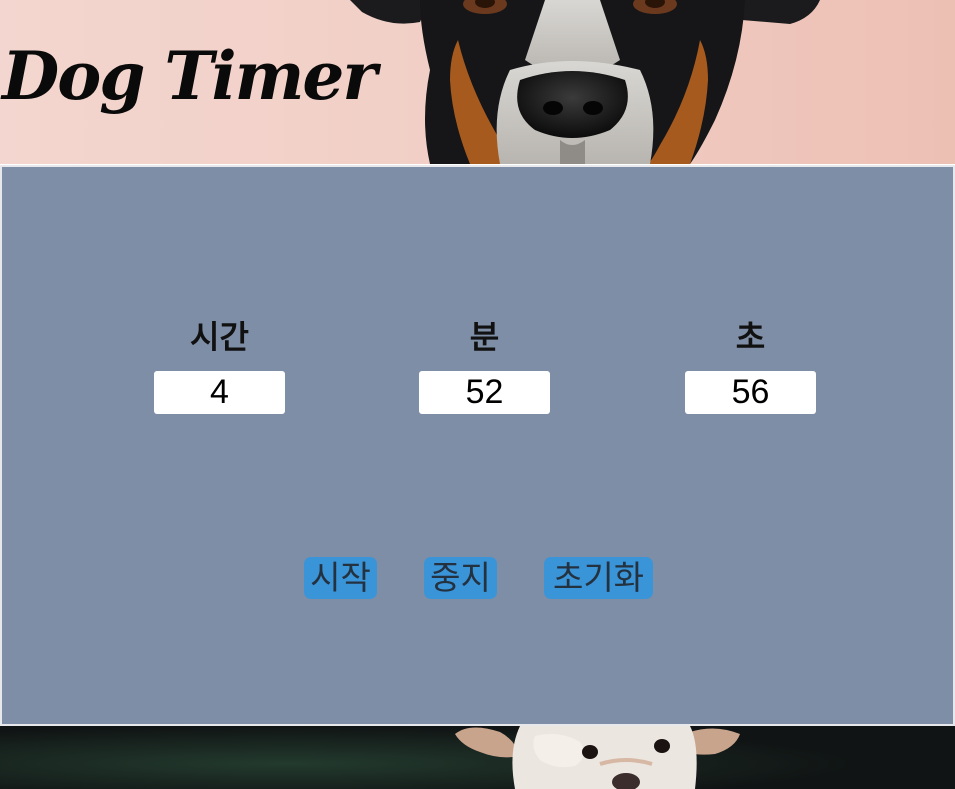 The height and width of the screenshot is (789, 955). Describe the element at coordinates (598, 578) in the screenshot. I see `reset-button: 초기화` at that location.